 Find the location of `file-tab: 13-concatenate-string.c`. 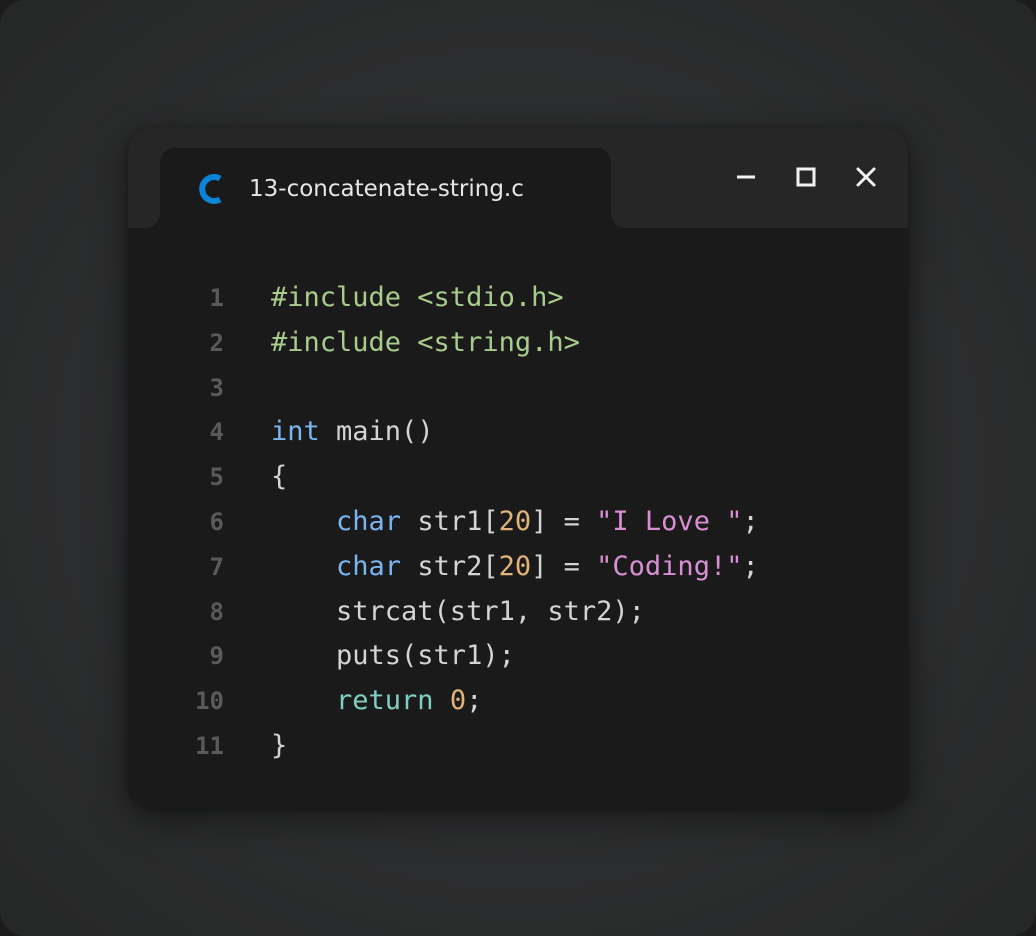

file-tab: 13-concatenate-string.c is located at coordinates (385, 188).